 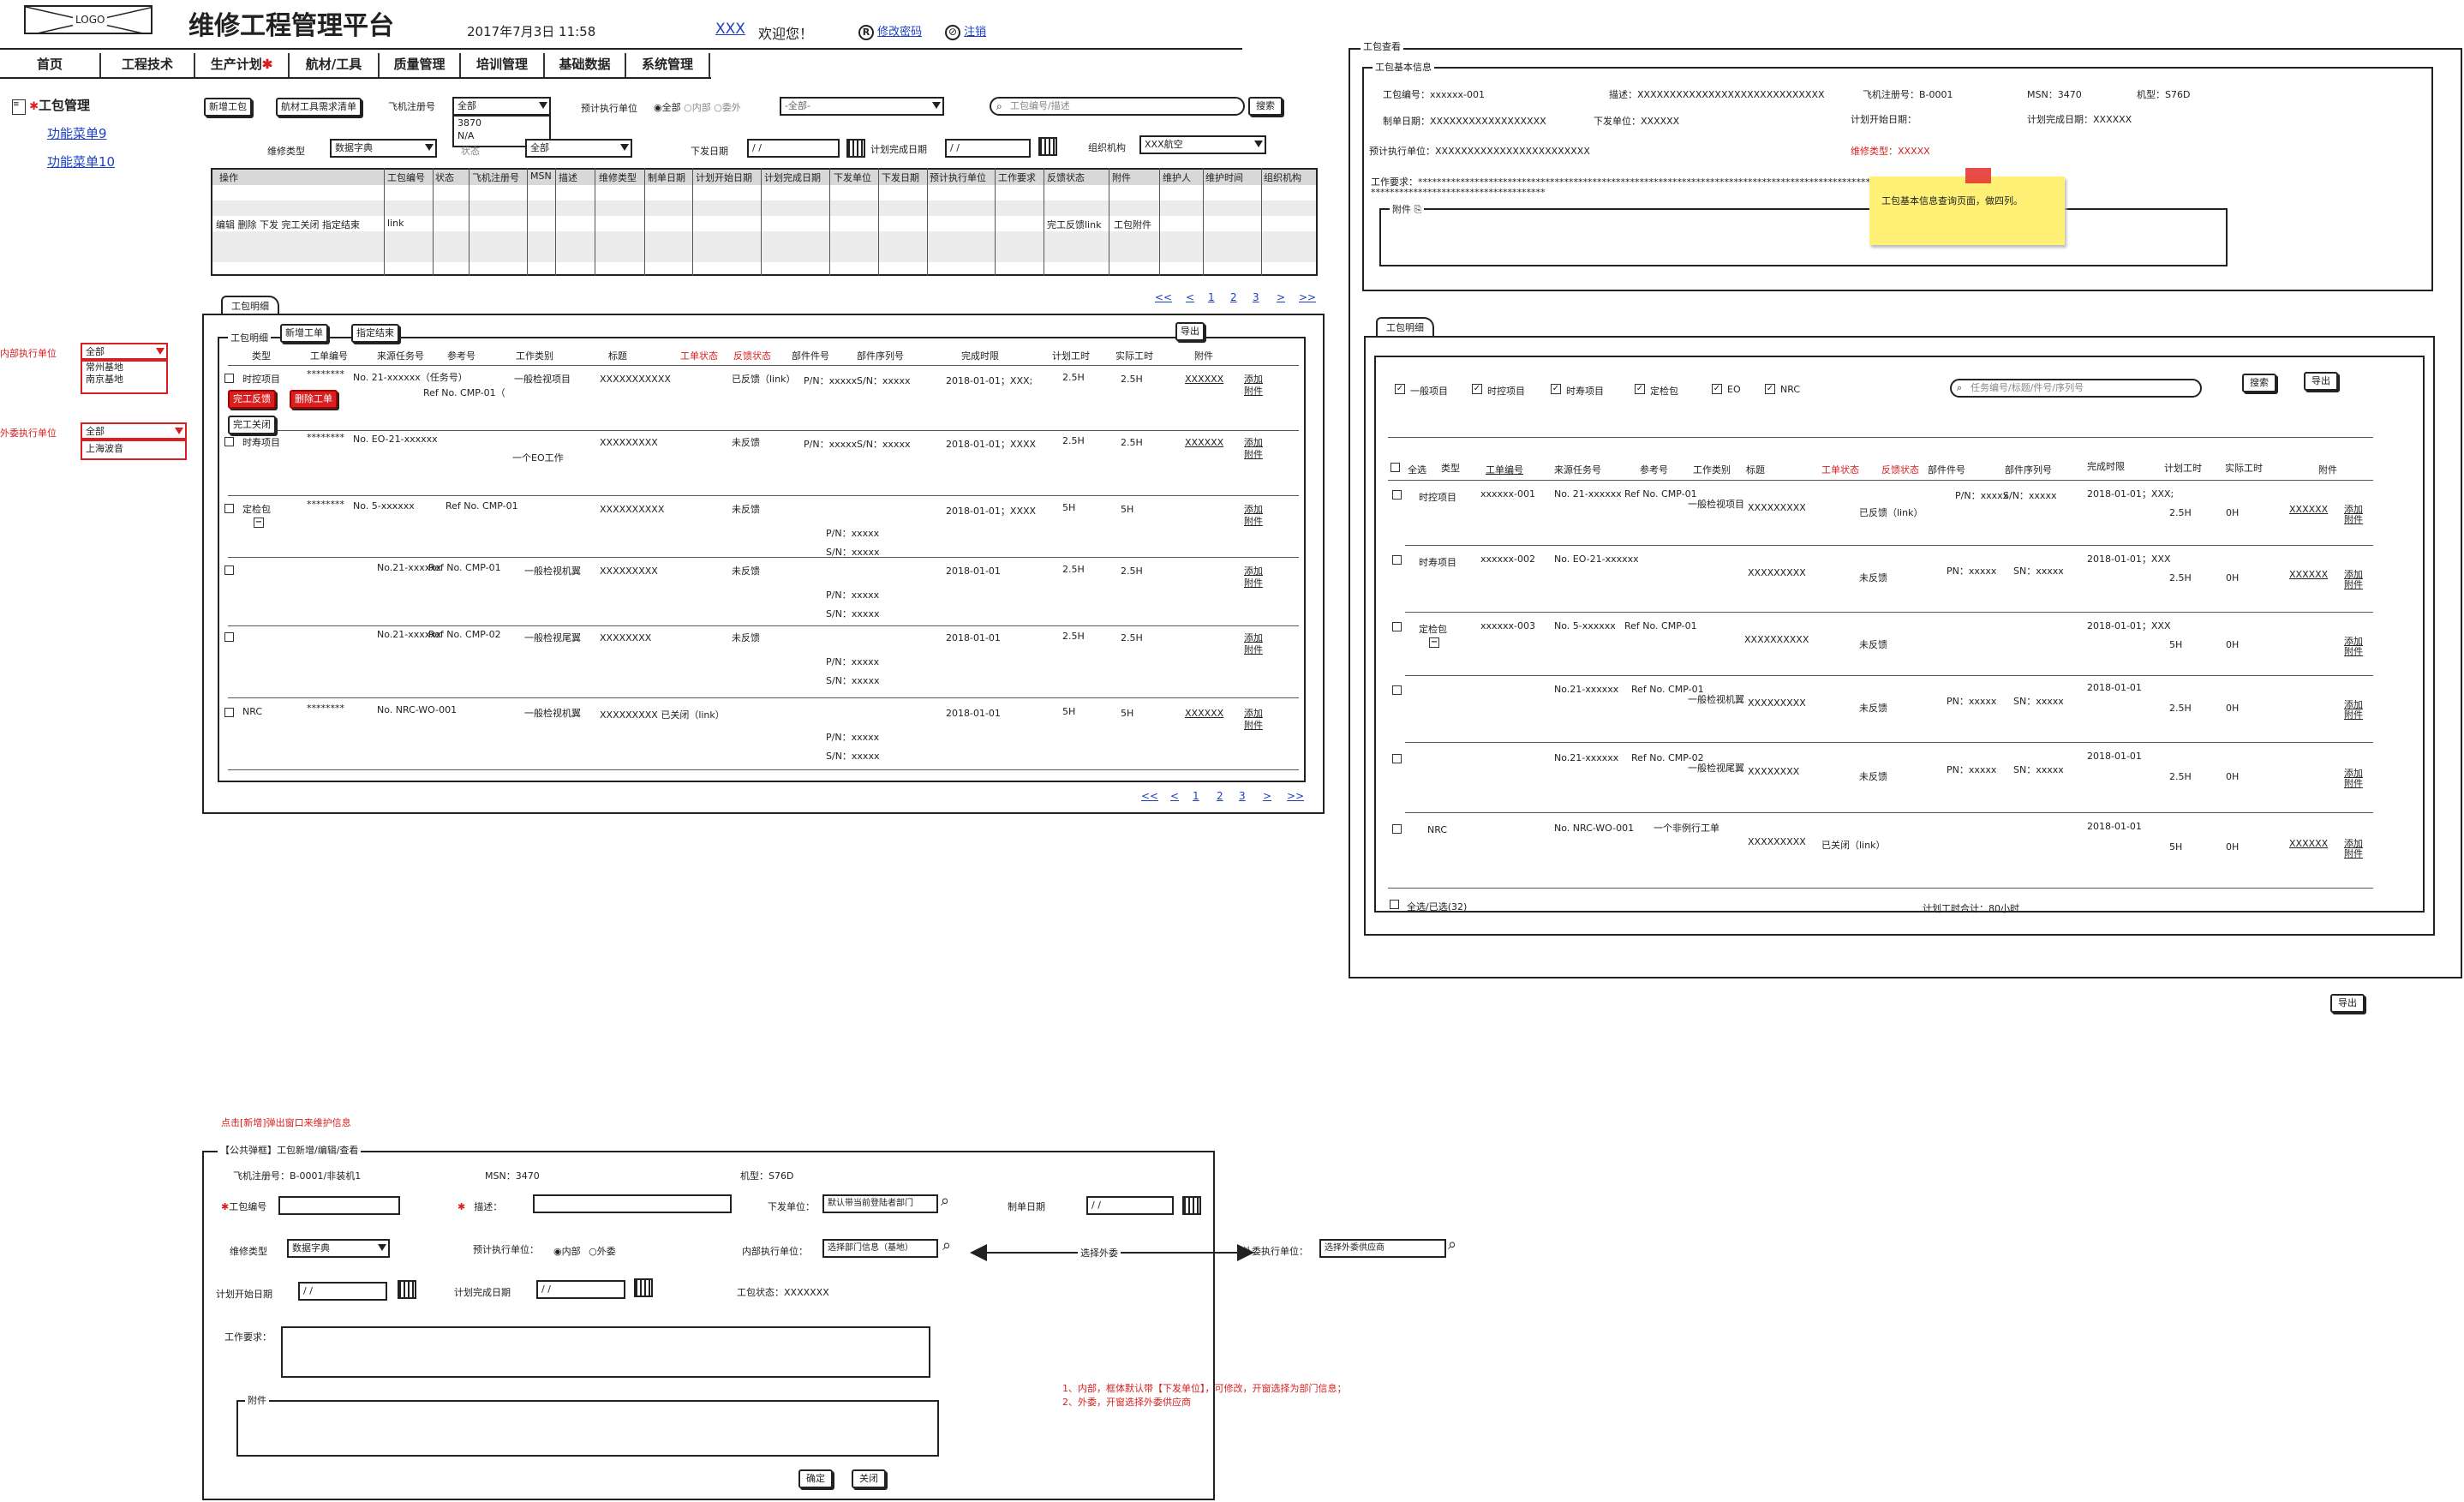 I want to click on nav-system: 系统管理, so click(x=668, y=66).